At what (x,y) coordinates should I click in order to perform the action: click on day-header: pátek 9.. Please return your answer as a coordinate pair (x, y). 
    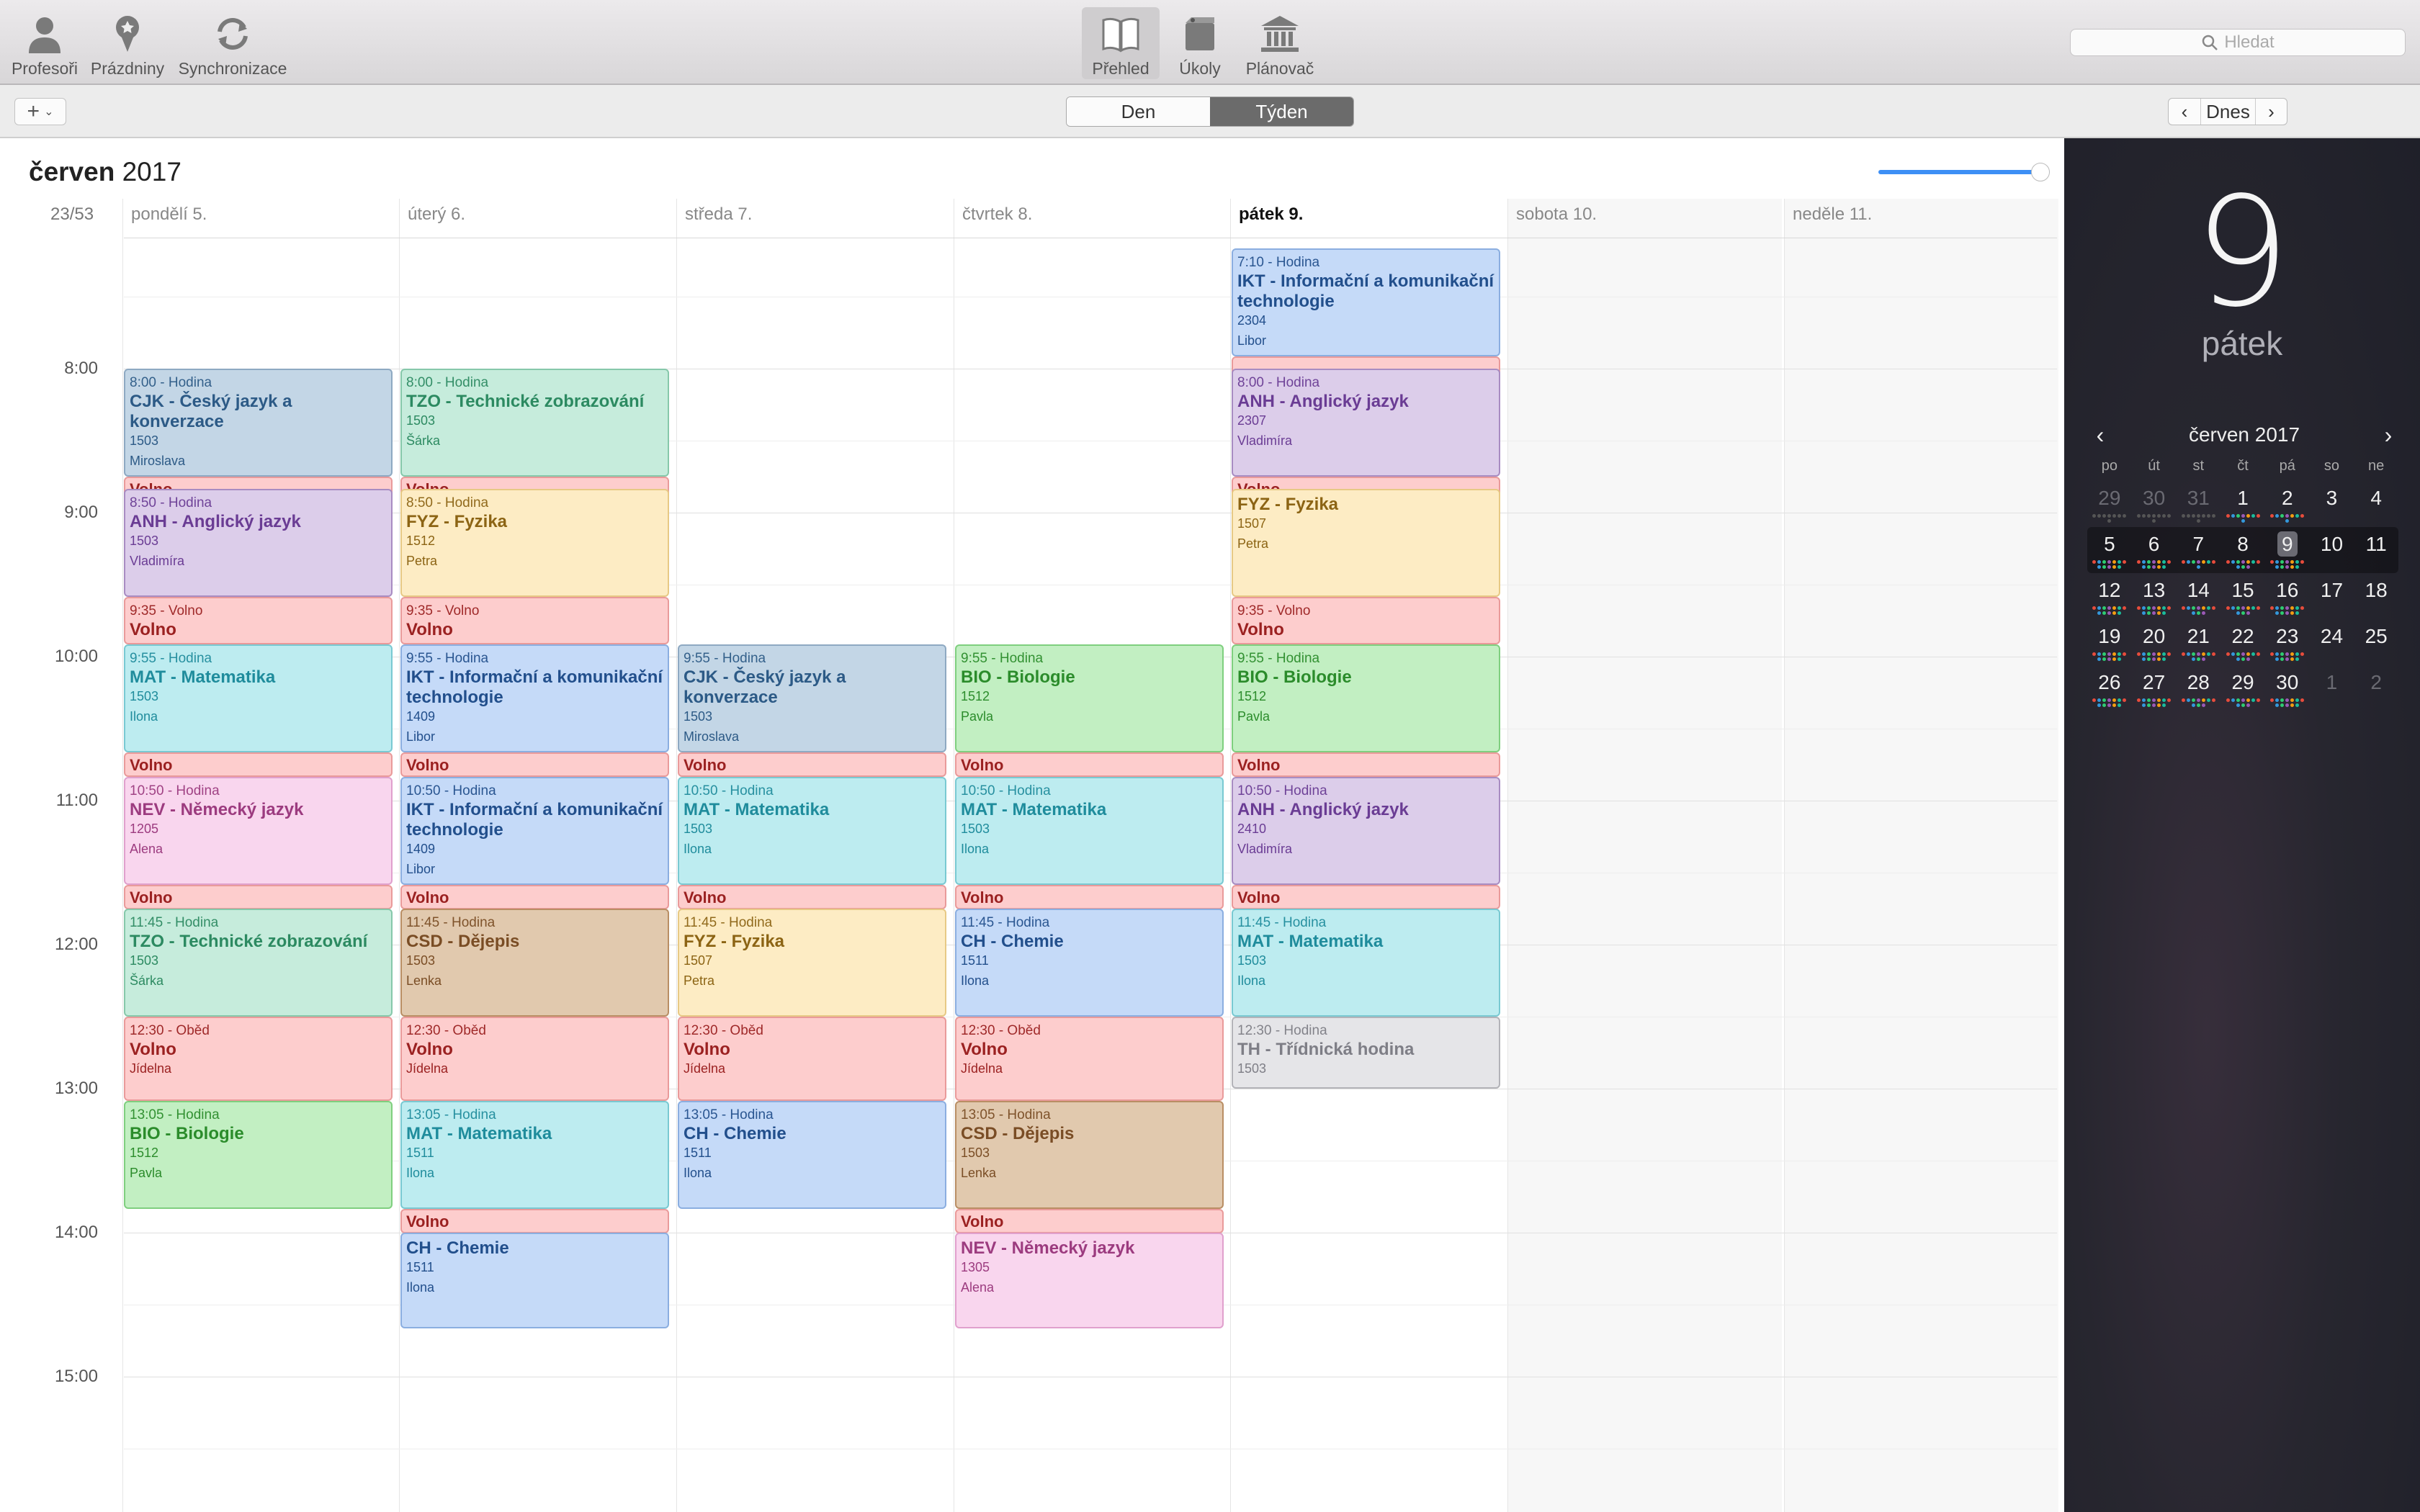
    Looking at the image, I should click on (1271, 214).